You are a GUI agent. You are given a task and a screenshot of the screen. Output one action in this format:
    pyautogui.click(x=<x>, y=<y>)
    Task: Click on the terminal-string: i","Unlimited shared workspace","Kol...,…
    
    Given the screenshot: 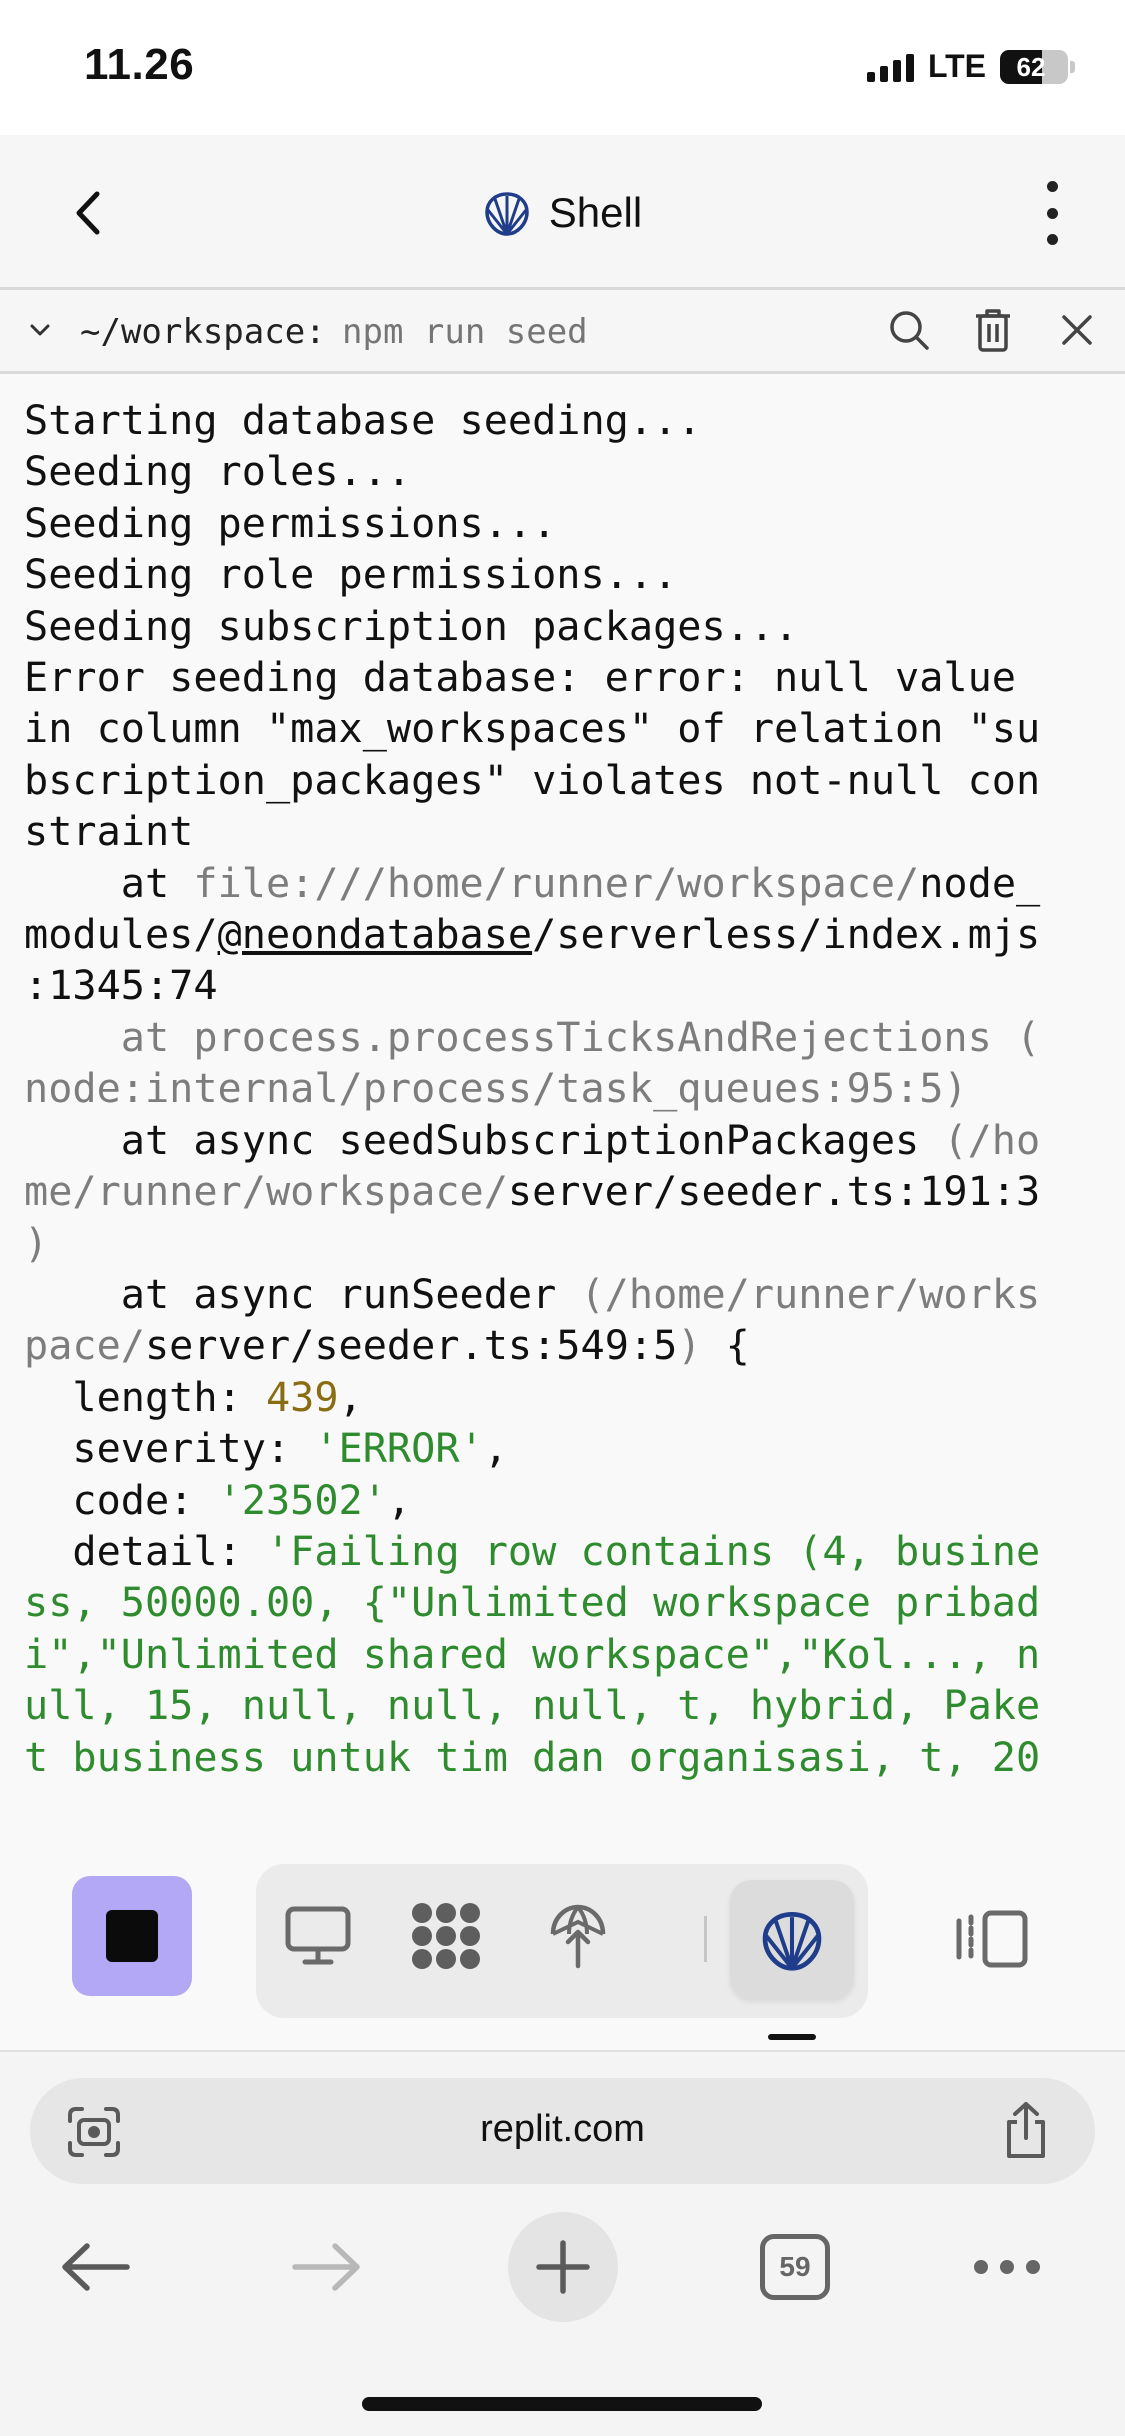 What is the action you would take?
    pyautogui.click(x=532, y=1654)
    